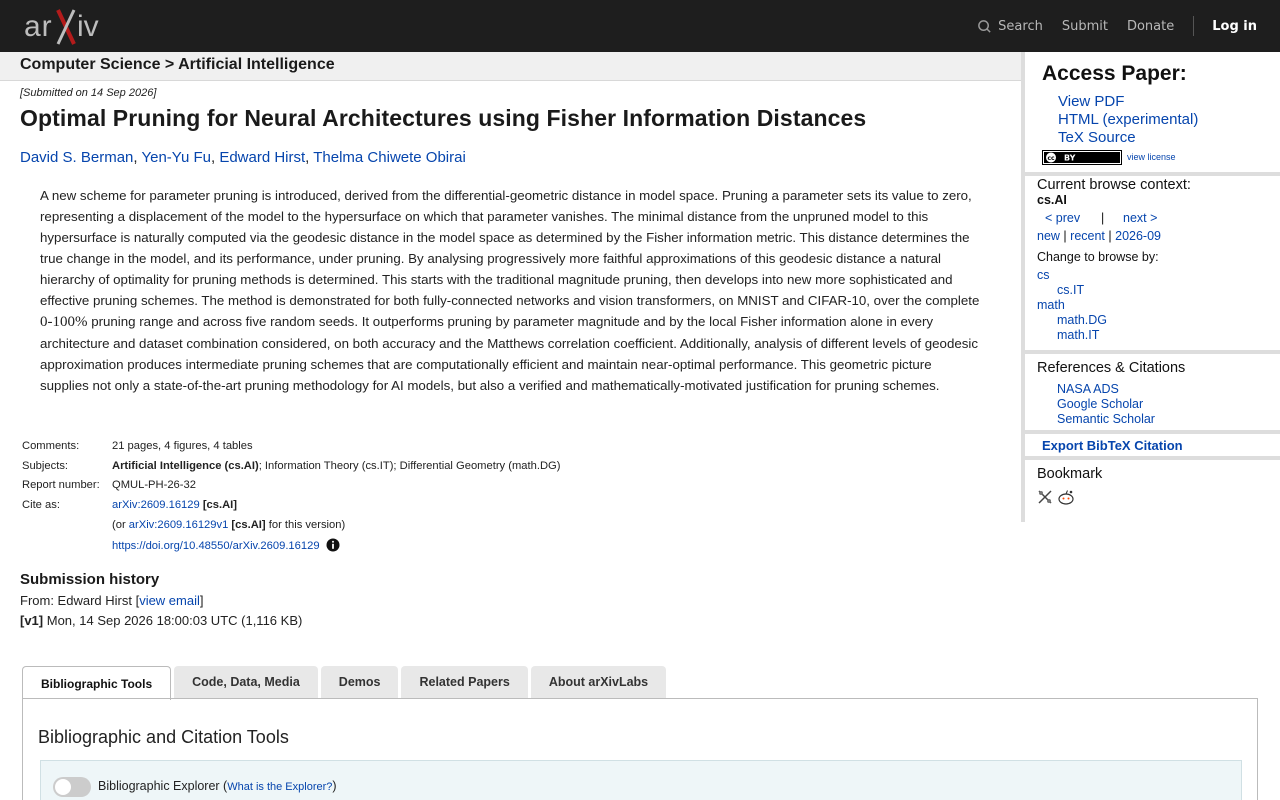 The width and height of the screenshot is (1280, 800). Describe the element at coordinates (38, 26) in the screenshot. I see `svg-text: ar` at that location.